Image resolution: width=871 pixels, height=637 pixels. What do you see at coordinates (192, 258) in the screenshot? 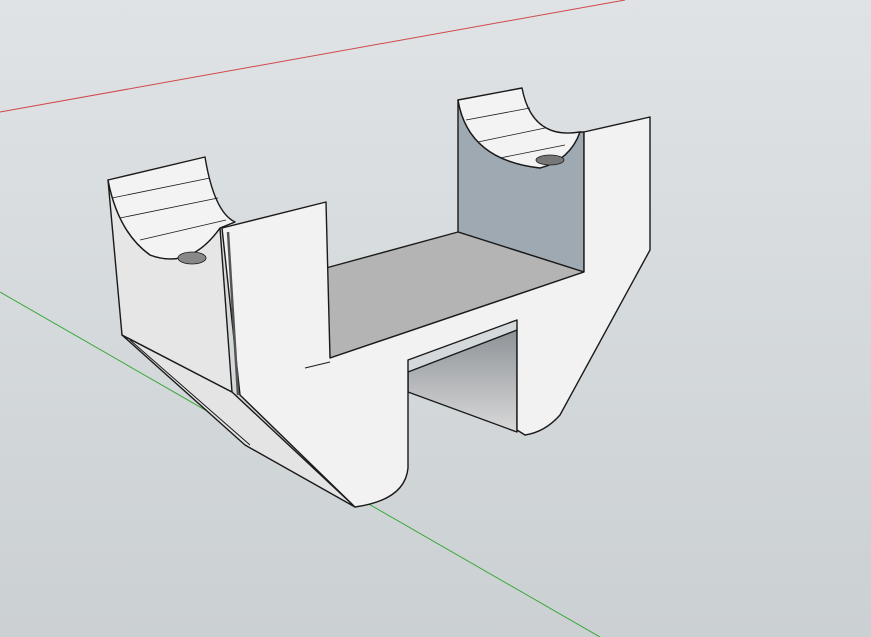
I see `left-hole` at bounding box center [192, 258].